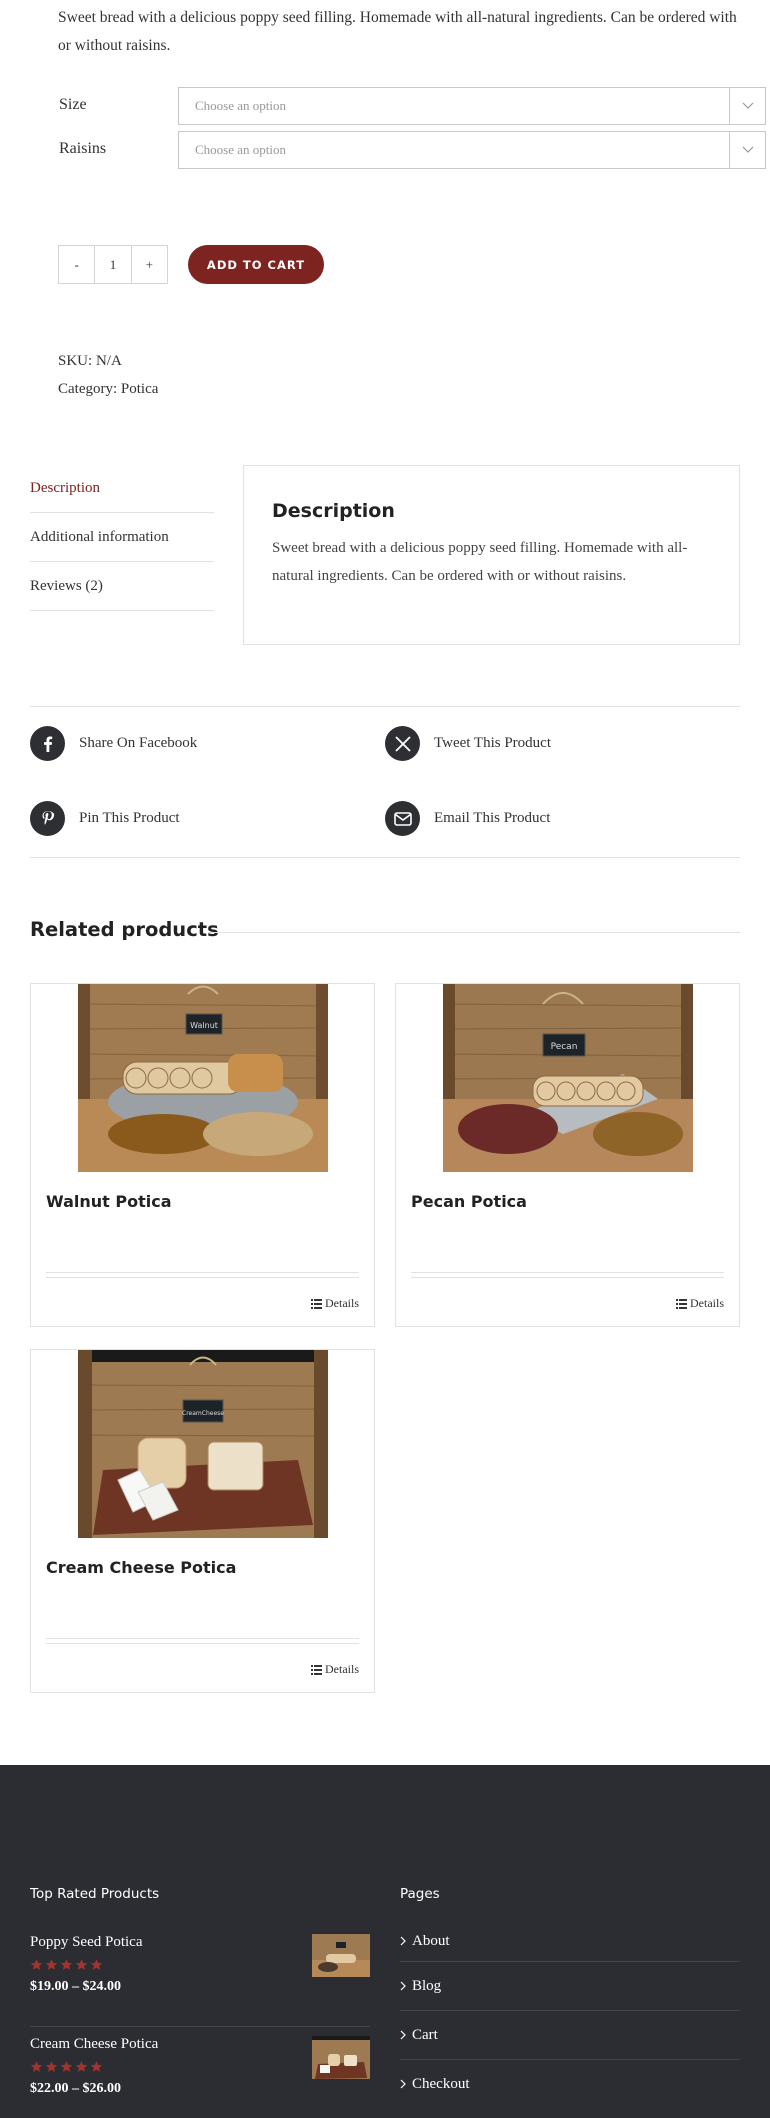  Describe the element at coordinates (402, 818) in the screenshot. I see `envelope-icon` at that location.